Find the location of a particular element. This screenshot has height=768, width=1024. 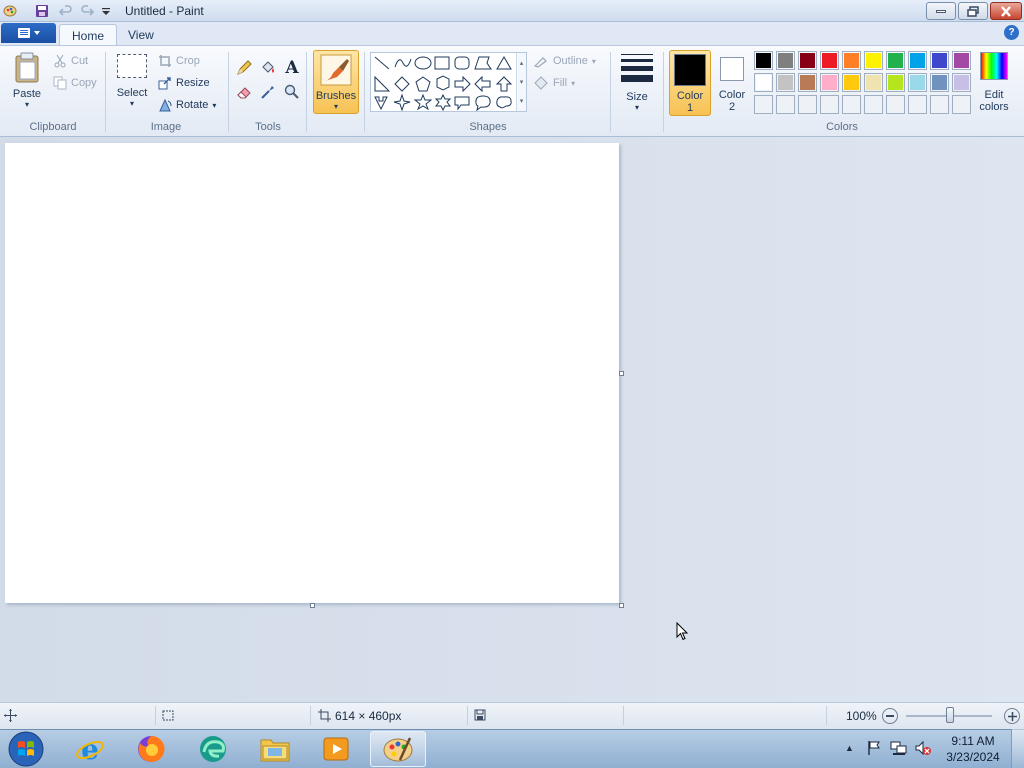

start-button is located at coordinates (26, 749).